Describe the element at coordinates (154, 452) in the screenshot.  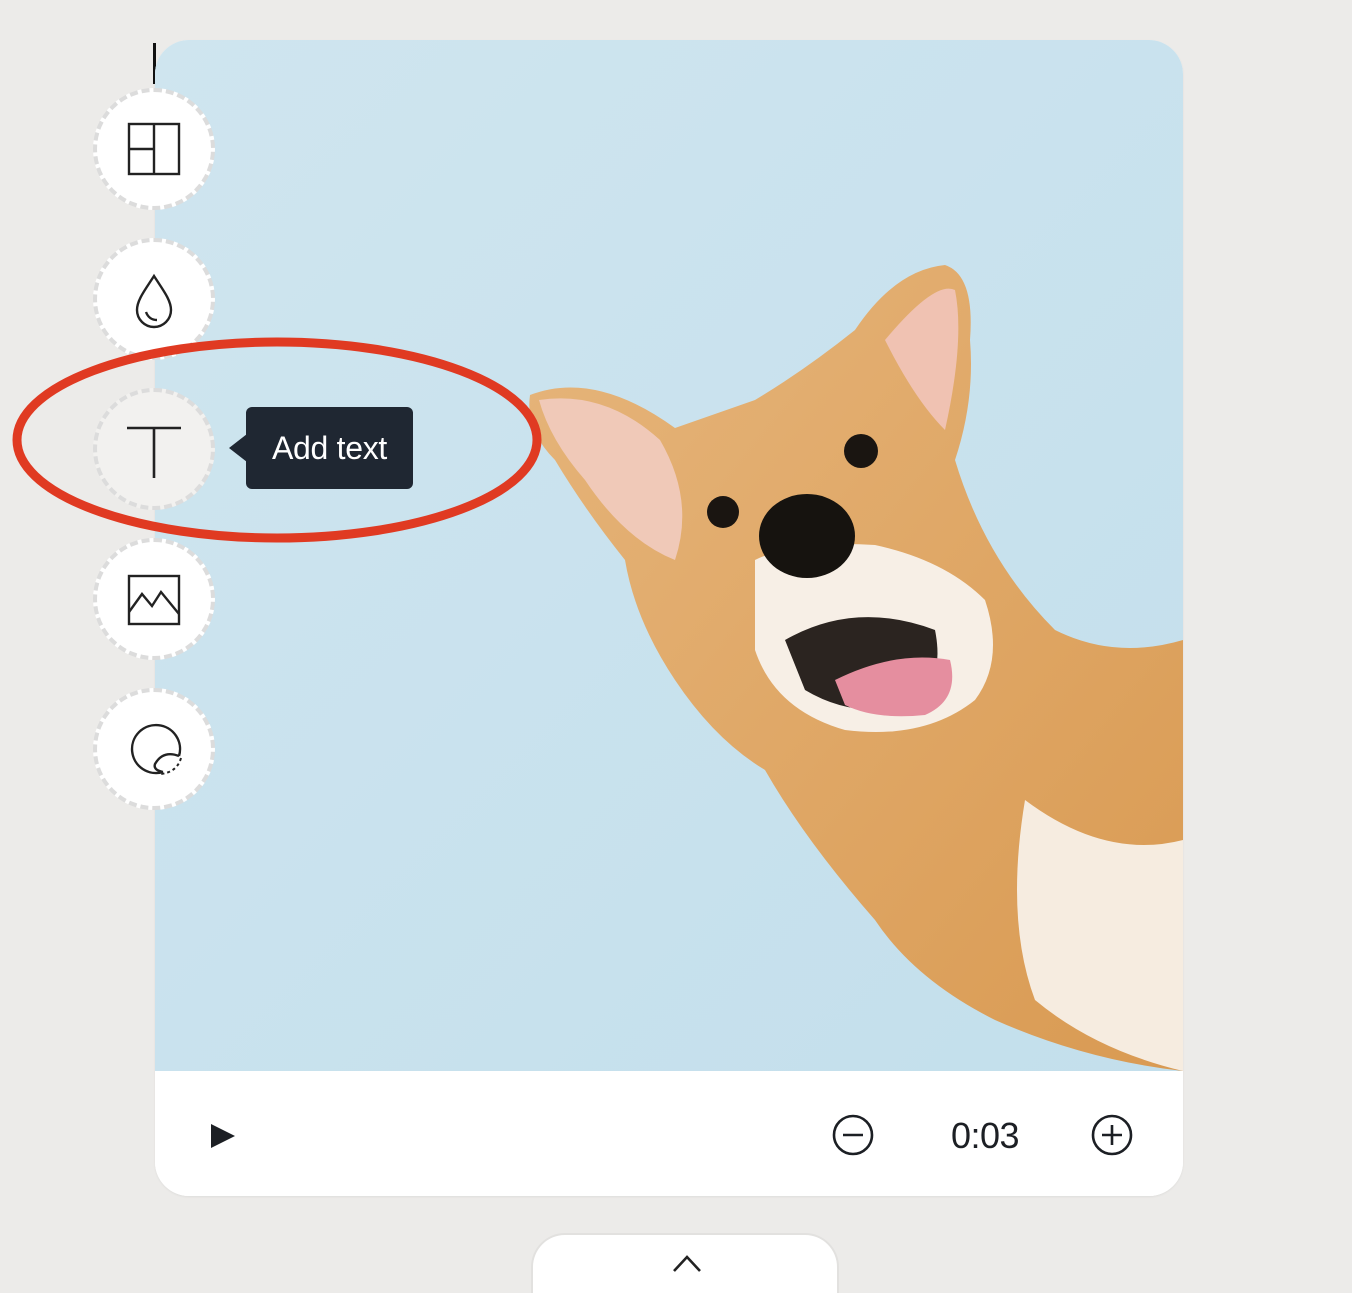
I see `text-icon` at that location.